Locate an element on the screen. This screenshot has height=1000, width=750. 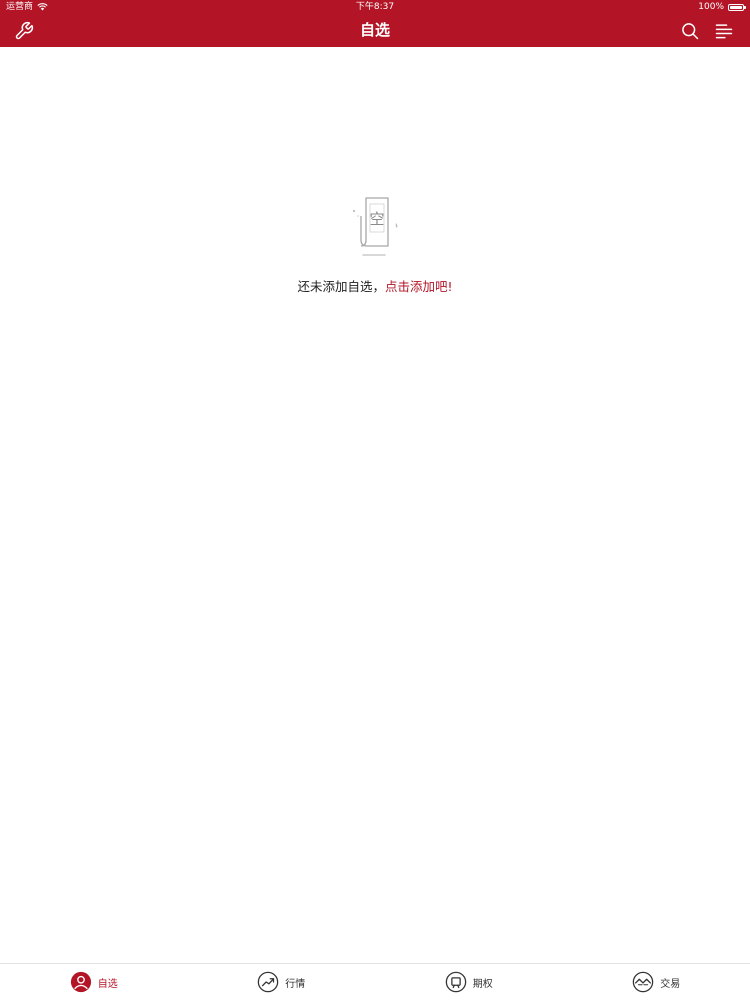
tab-market: 行情 is located at coordinates (282, 982).